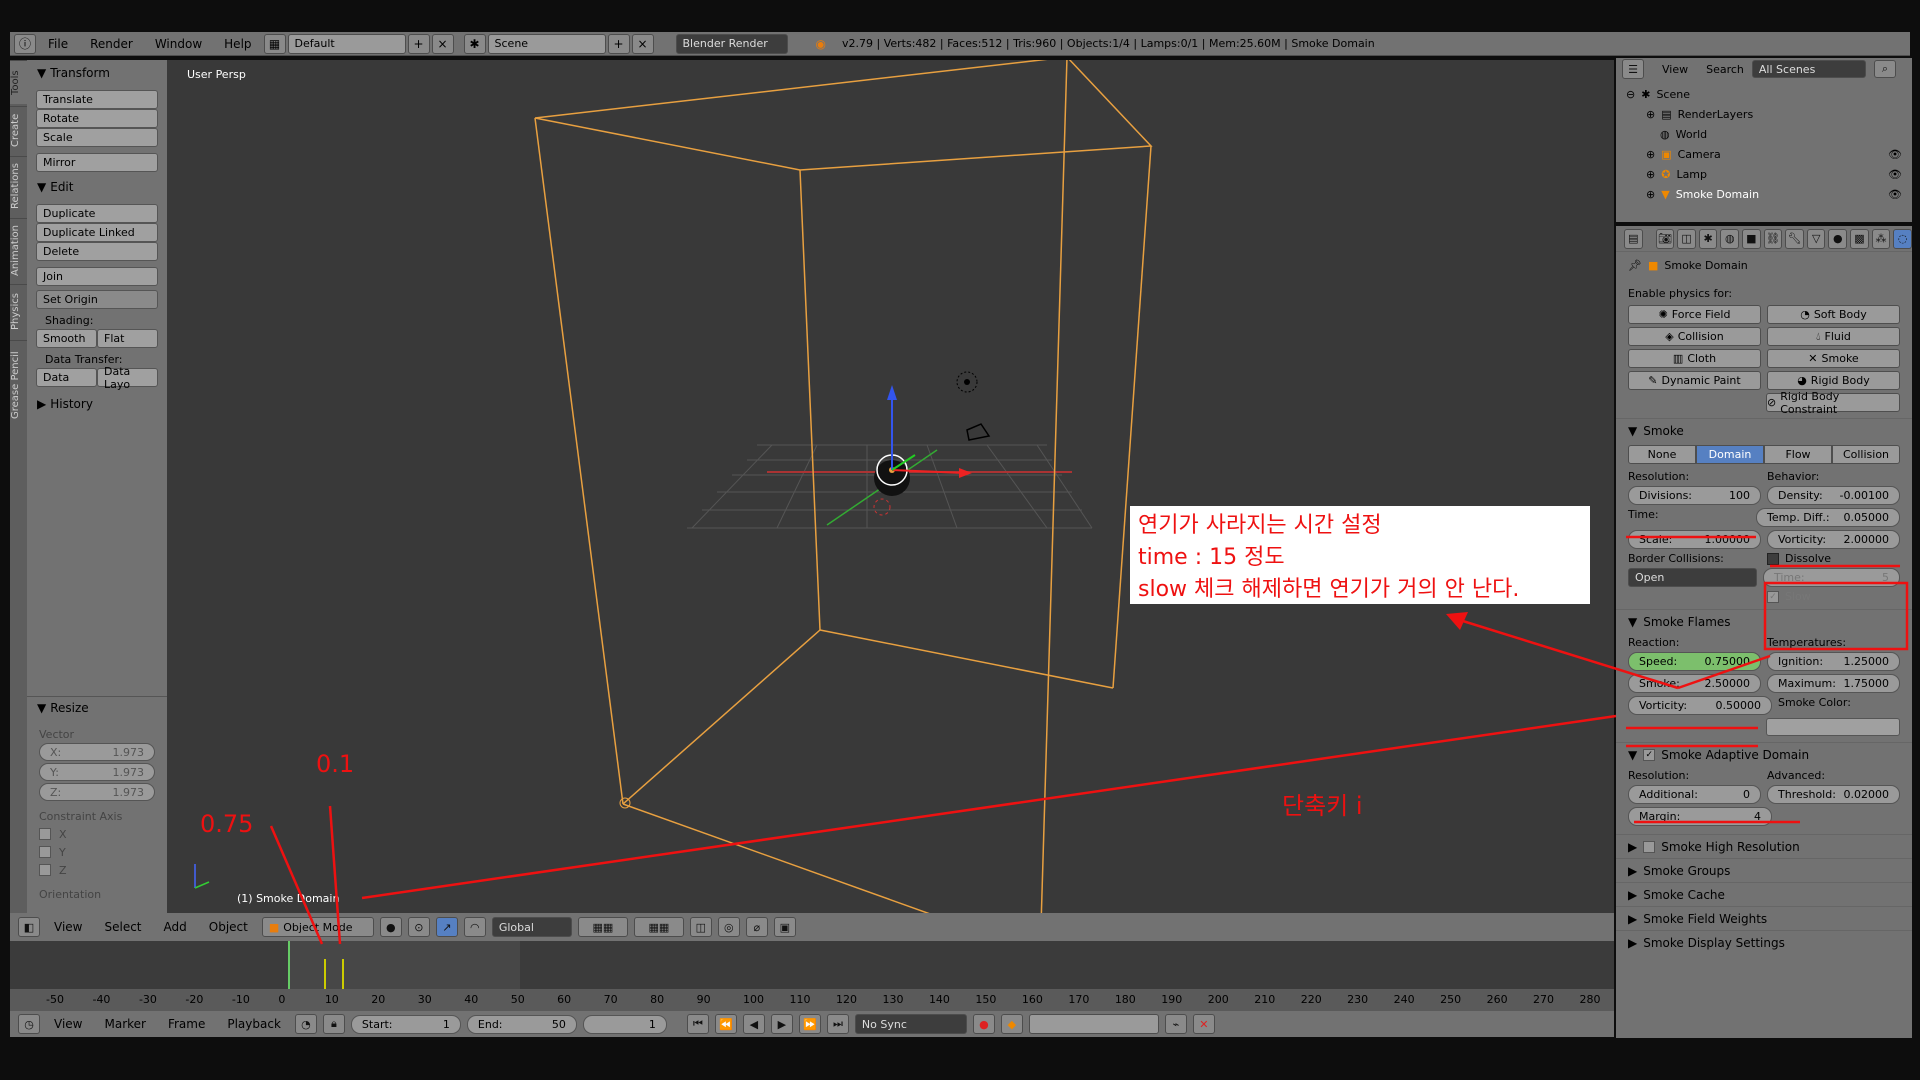  I want to click on end-frame-field: End: 50, so click(521, 1024).